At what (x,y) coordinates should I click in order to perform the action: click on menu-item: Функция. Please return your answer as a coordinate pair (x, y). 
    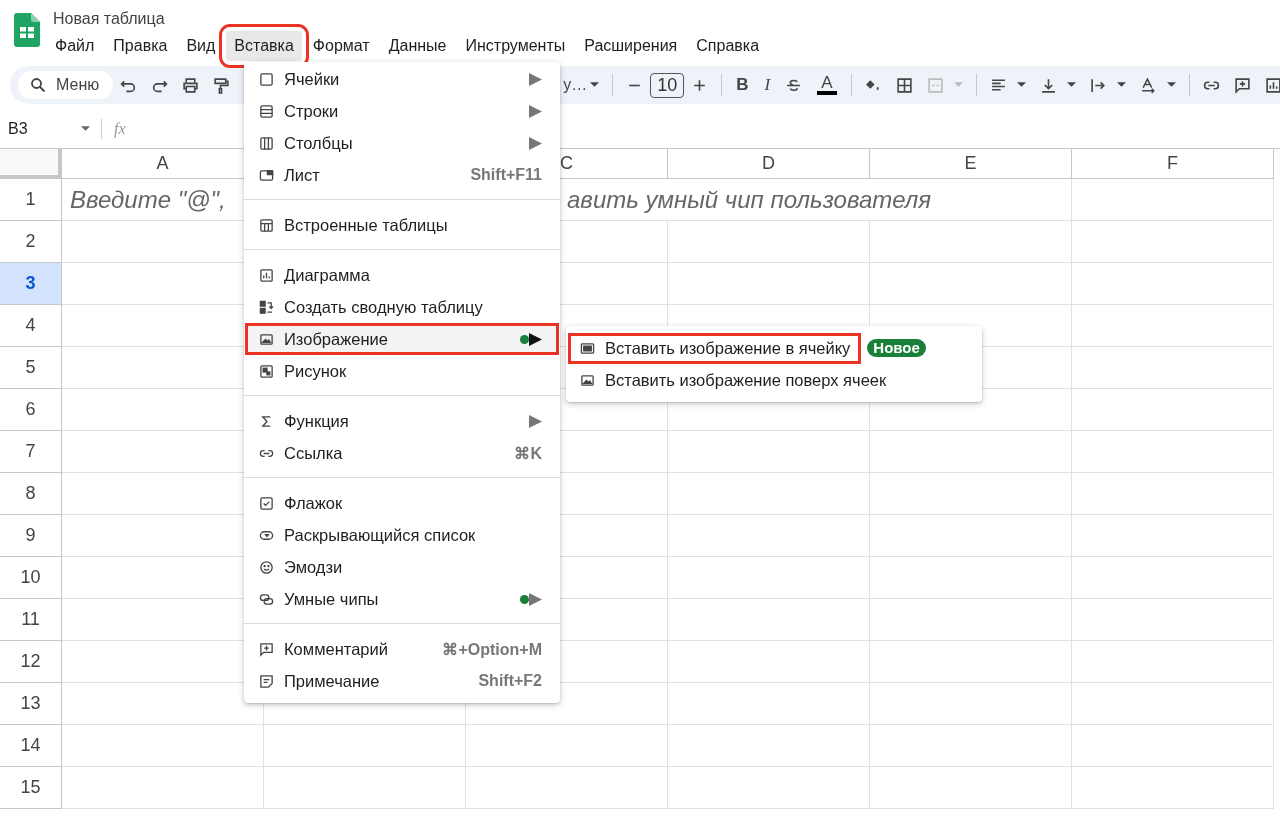
    Looking at the image, I should click on (402, 421).